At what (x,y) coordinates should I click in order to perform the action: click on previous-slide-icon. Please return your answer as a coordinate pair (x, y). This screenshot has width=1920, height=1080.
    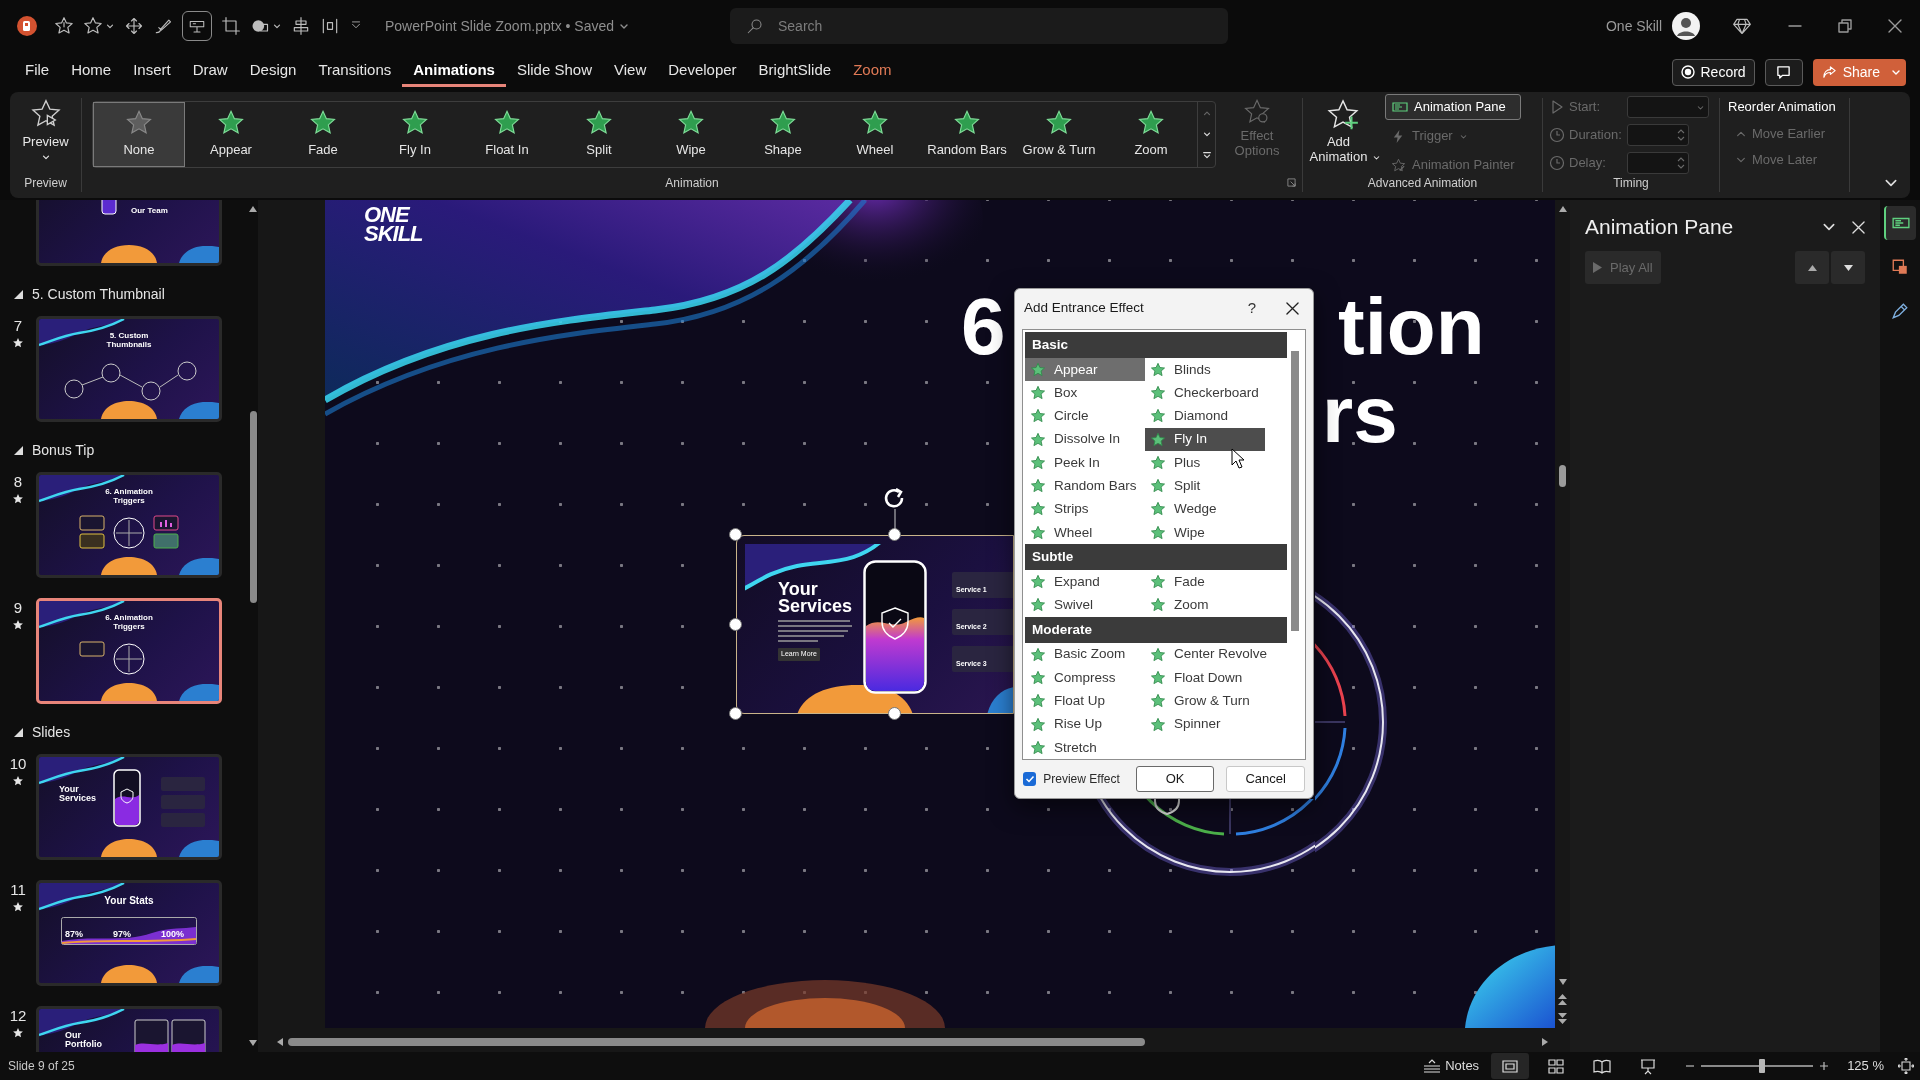
    Looking at the image, I should click on (1562, 1000).